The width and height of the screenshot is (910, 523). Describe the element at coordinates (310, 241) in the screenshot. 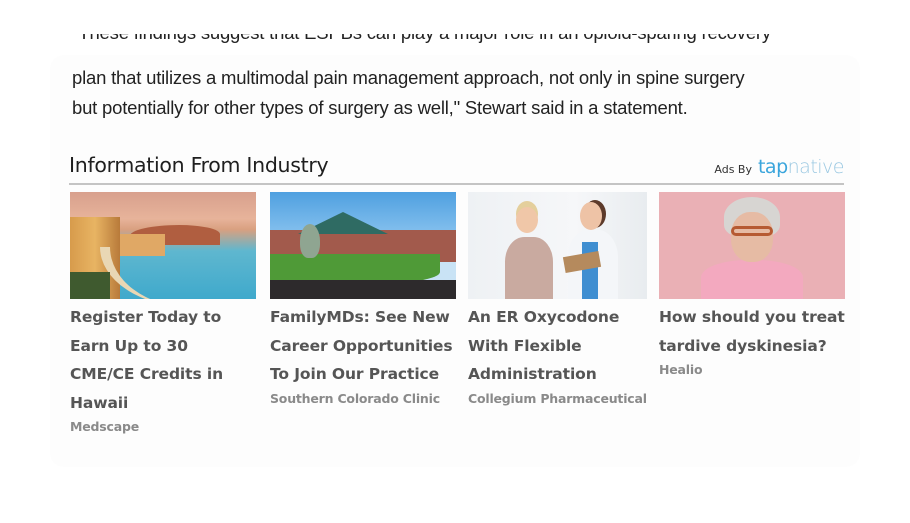

I see `tree-shape` at that location.